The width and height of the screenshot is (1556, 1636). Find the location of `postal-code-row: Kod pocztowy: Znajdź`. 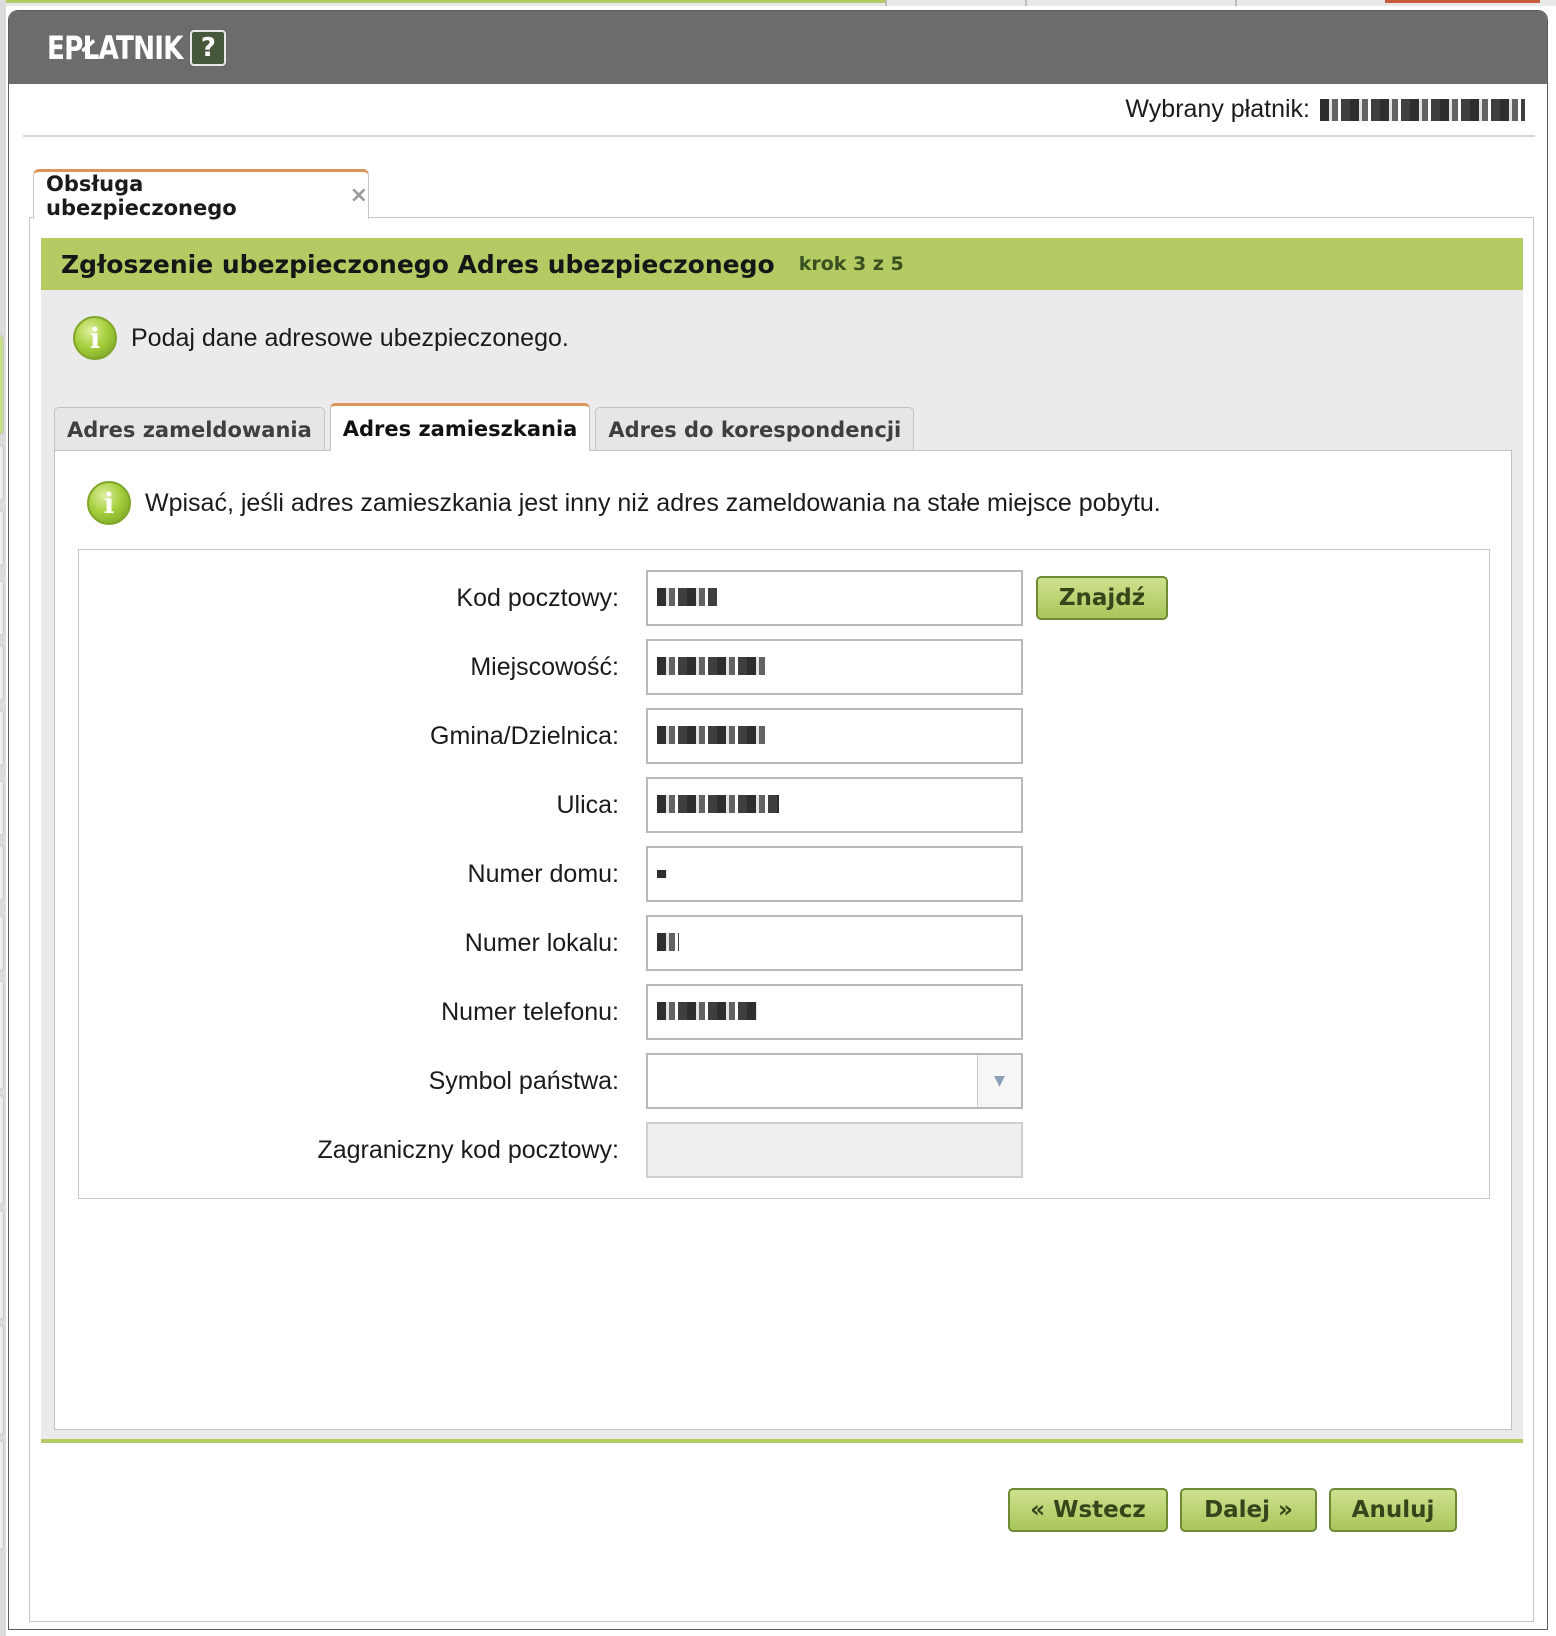

postal-code-row: Kod pocztowy: Znajdź is located at coordinates (784, 598).